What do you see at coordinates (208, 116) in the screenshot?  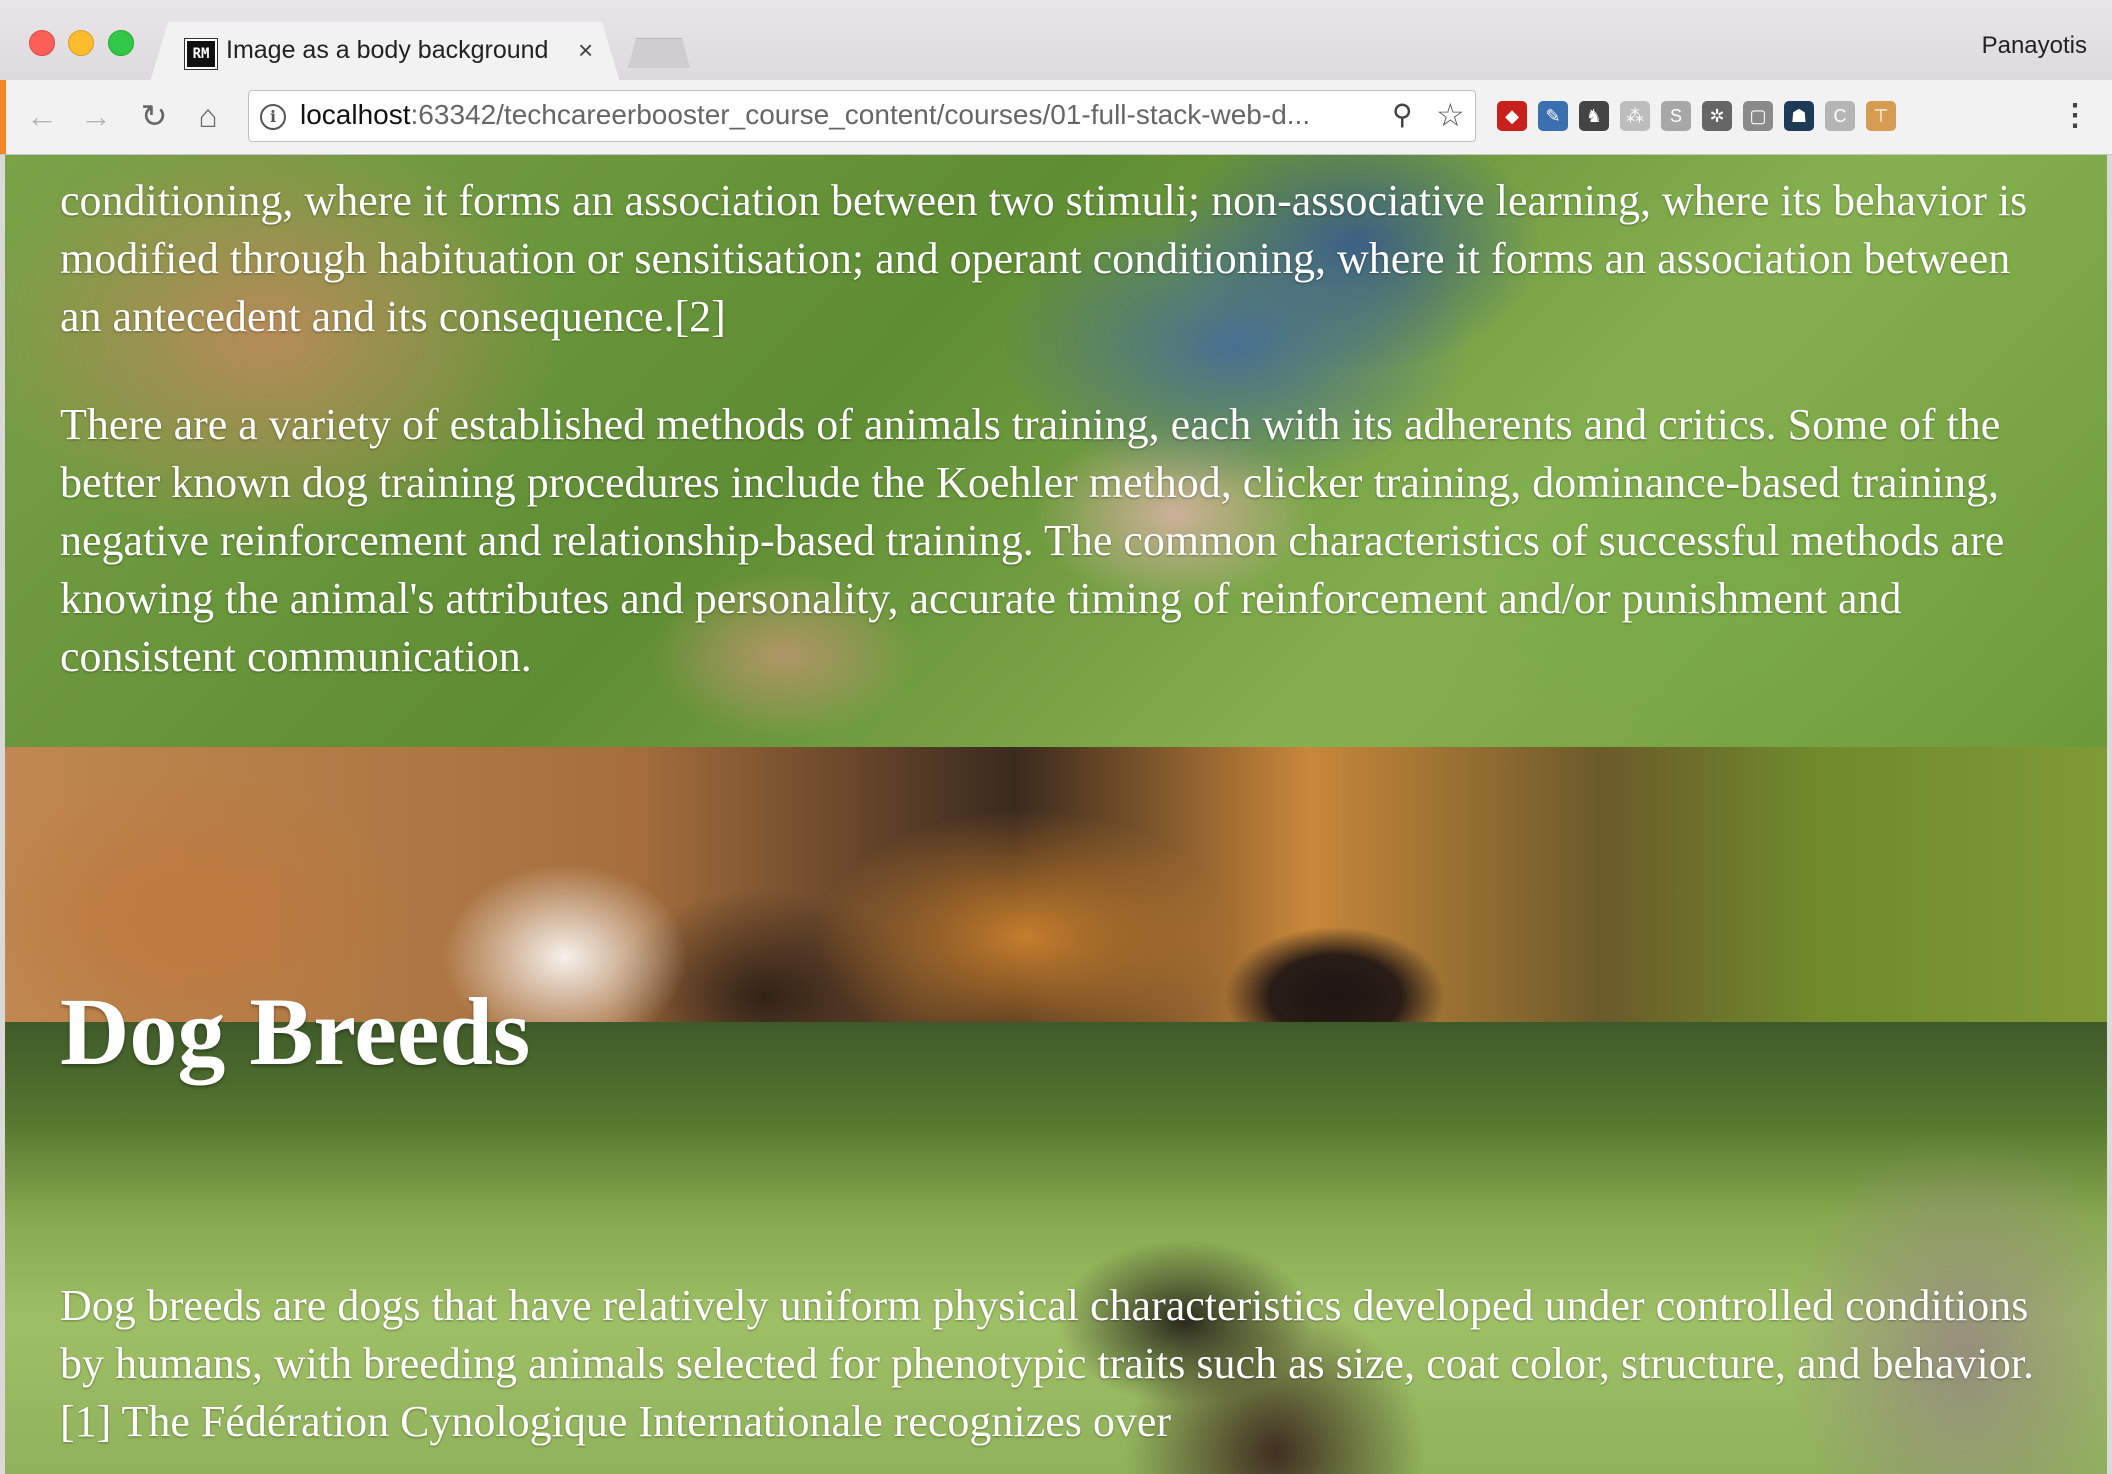 I see `home-icon: ⌂` at bounding box center [208, 116].